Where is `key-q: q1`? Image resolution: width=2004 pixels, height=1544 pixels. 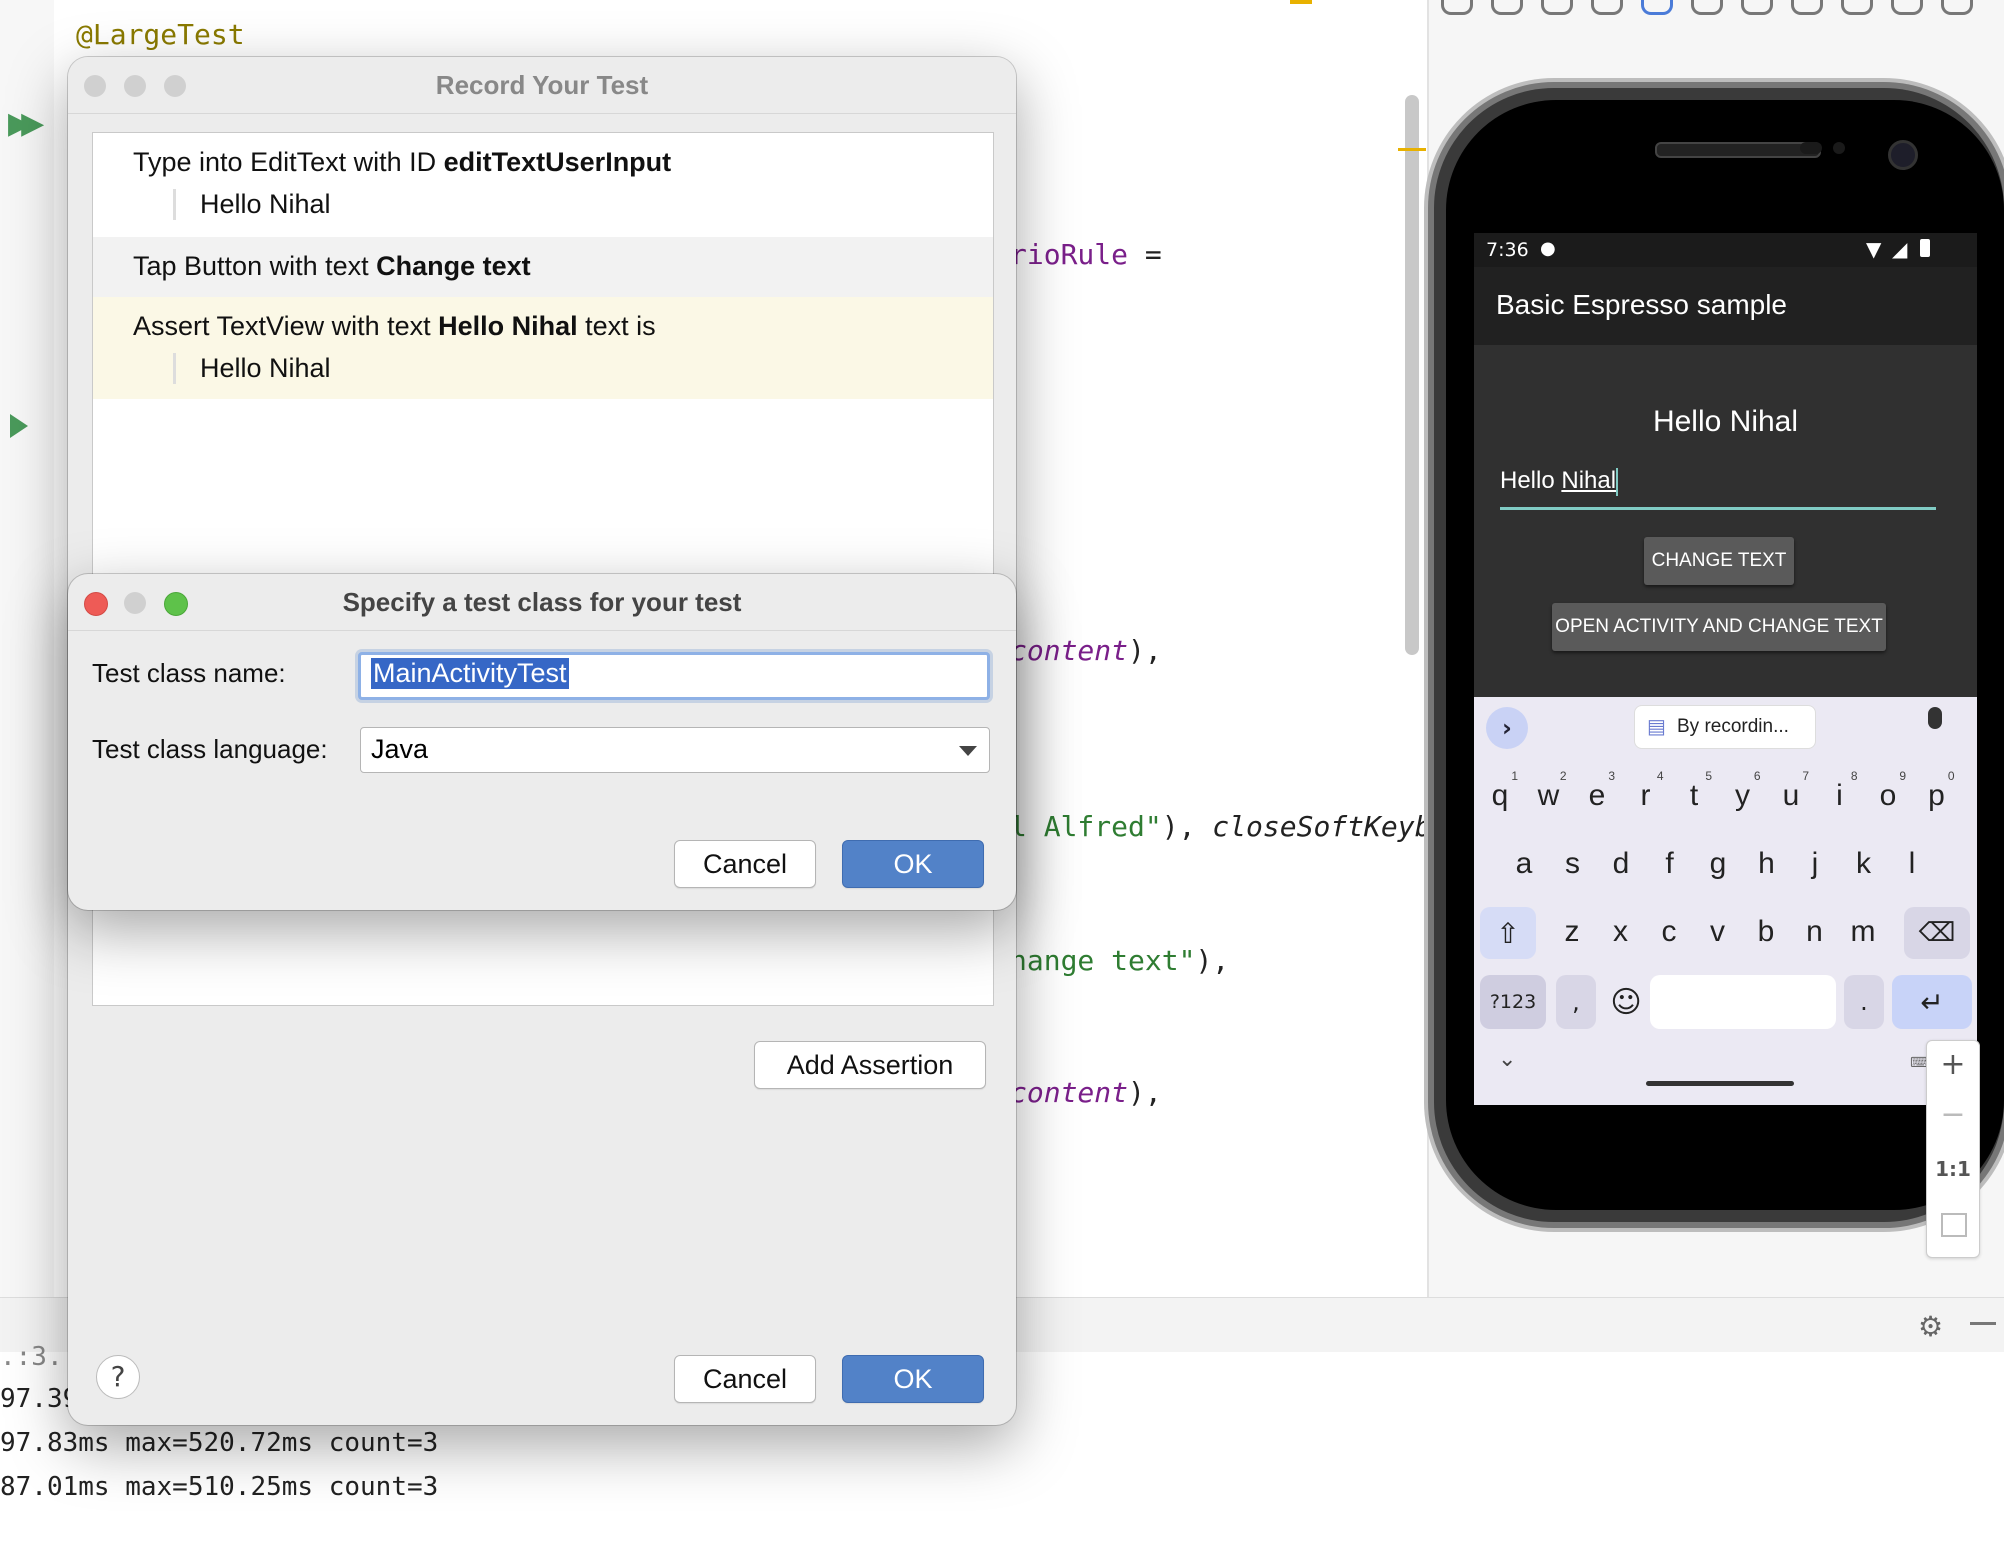
key-q: q1 is located at coordinates (1500, 795).